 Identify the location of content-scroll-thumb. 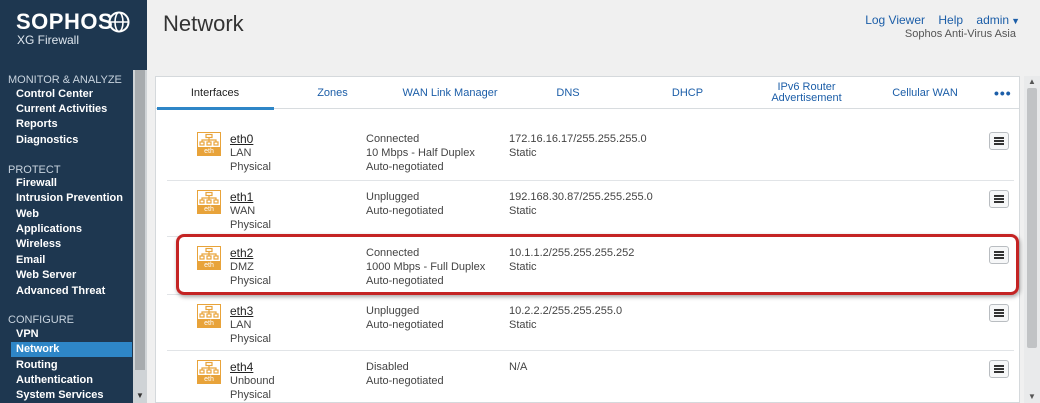
(1032, 218).